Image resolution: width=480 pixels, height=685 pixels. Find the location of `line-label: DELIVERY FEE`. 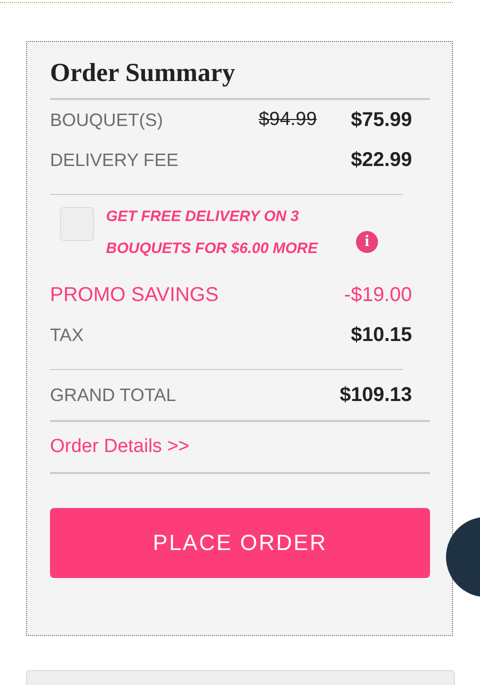

line-label: DELIVERY FEE is located at coordinates (115, 160).